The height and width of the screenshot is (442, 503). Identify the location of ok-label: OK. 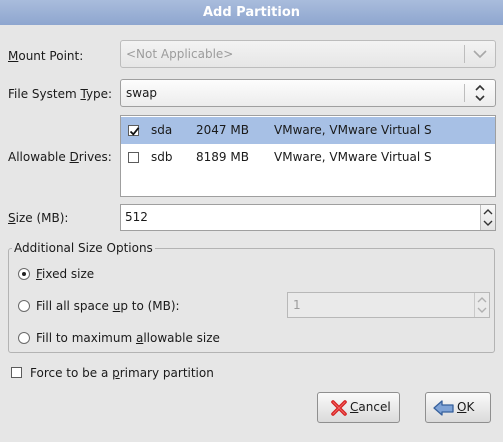
(466, 407).